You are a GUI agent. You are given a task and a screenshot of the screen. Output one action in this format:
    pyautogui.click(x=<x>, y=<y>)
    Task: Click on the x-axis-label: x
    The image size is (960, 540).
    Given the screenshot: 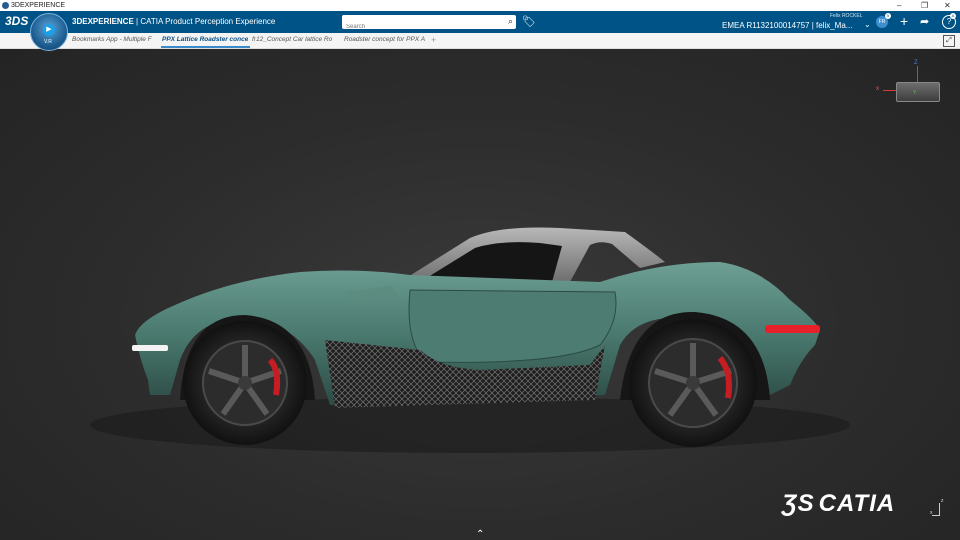 What is the action you would take?
    pyautogui.click(x=877, y=89)
    